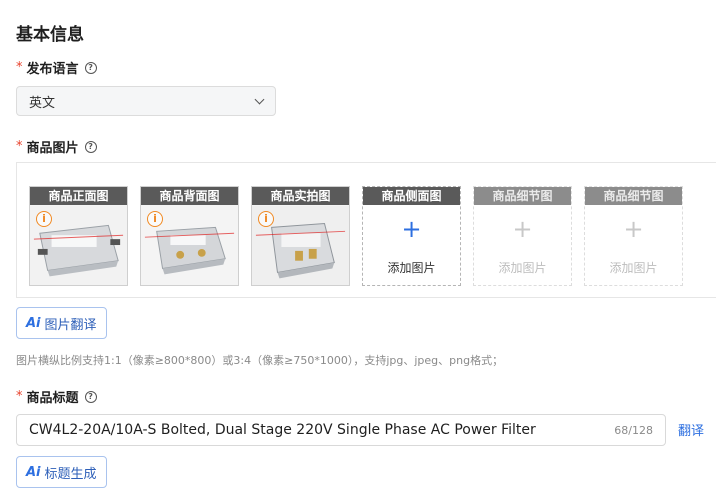 The width and height of the screenshot is (716, 497). Describe the element at coordinates (300, 236) in the screenshot. I see `image-slot-real: 商品实拍图 i` at that location.